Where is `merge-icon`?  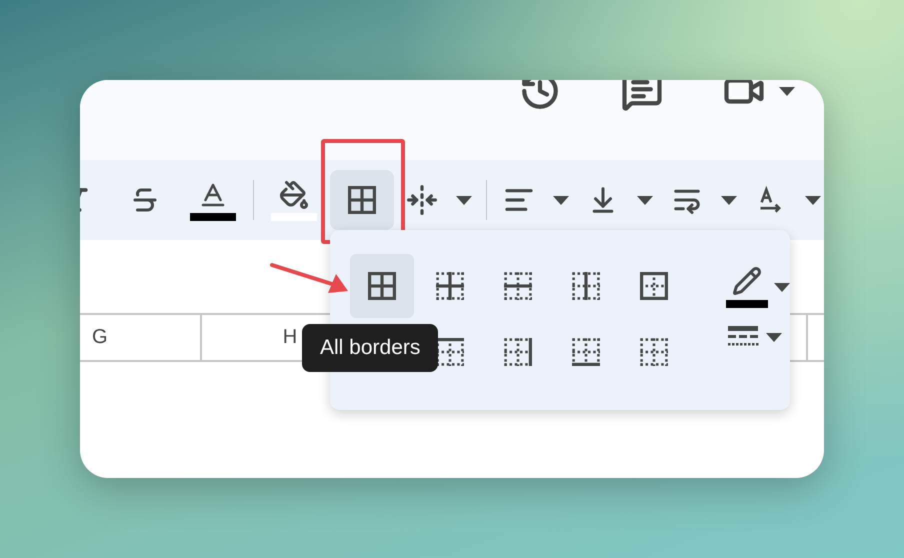 merge-icon is located at coordinates (422, 200).